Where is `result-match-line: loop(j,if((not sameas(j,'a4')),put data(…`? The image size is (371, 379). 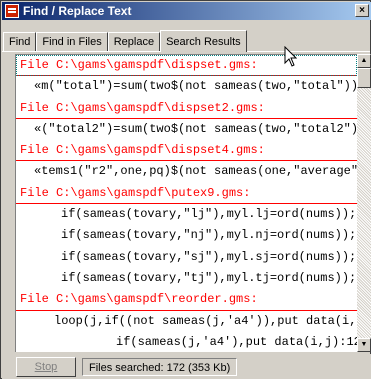 result-match-line: loop(j,if((not sameas(j,'a4')),put data(… is located at coordinates (186, 321).